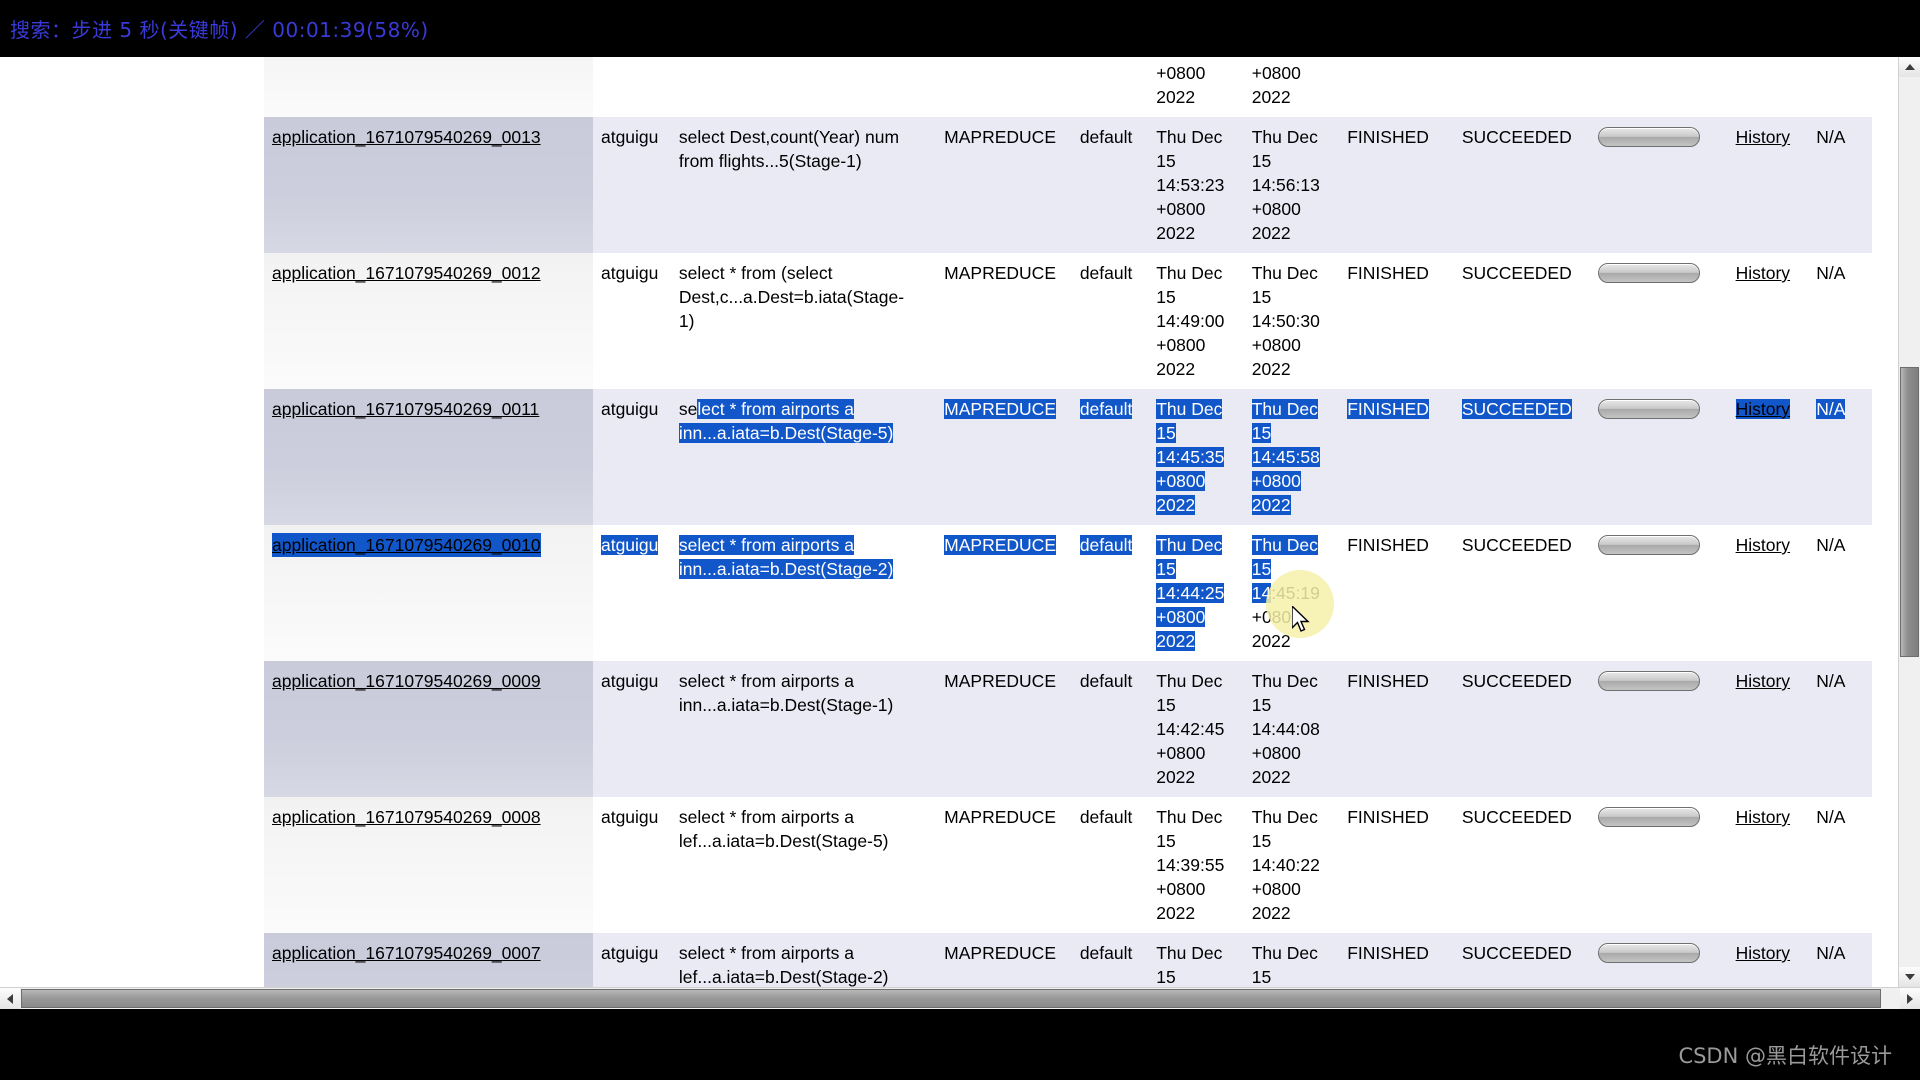 The height and width of the screenshot is (1080, 1920). What do you see at coordinates (960, 28) in the screenshot?
I see `video-player-status-bar: 搜索：步进 5 秒(关键帧) ／ 00:01:39(58%)` at bounding box center [960, 28].